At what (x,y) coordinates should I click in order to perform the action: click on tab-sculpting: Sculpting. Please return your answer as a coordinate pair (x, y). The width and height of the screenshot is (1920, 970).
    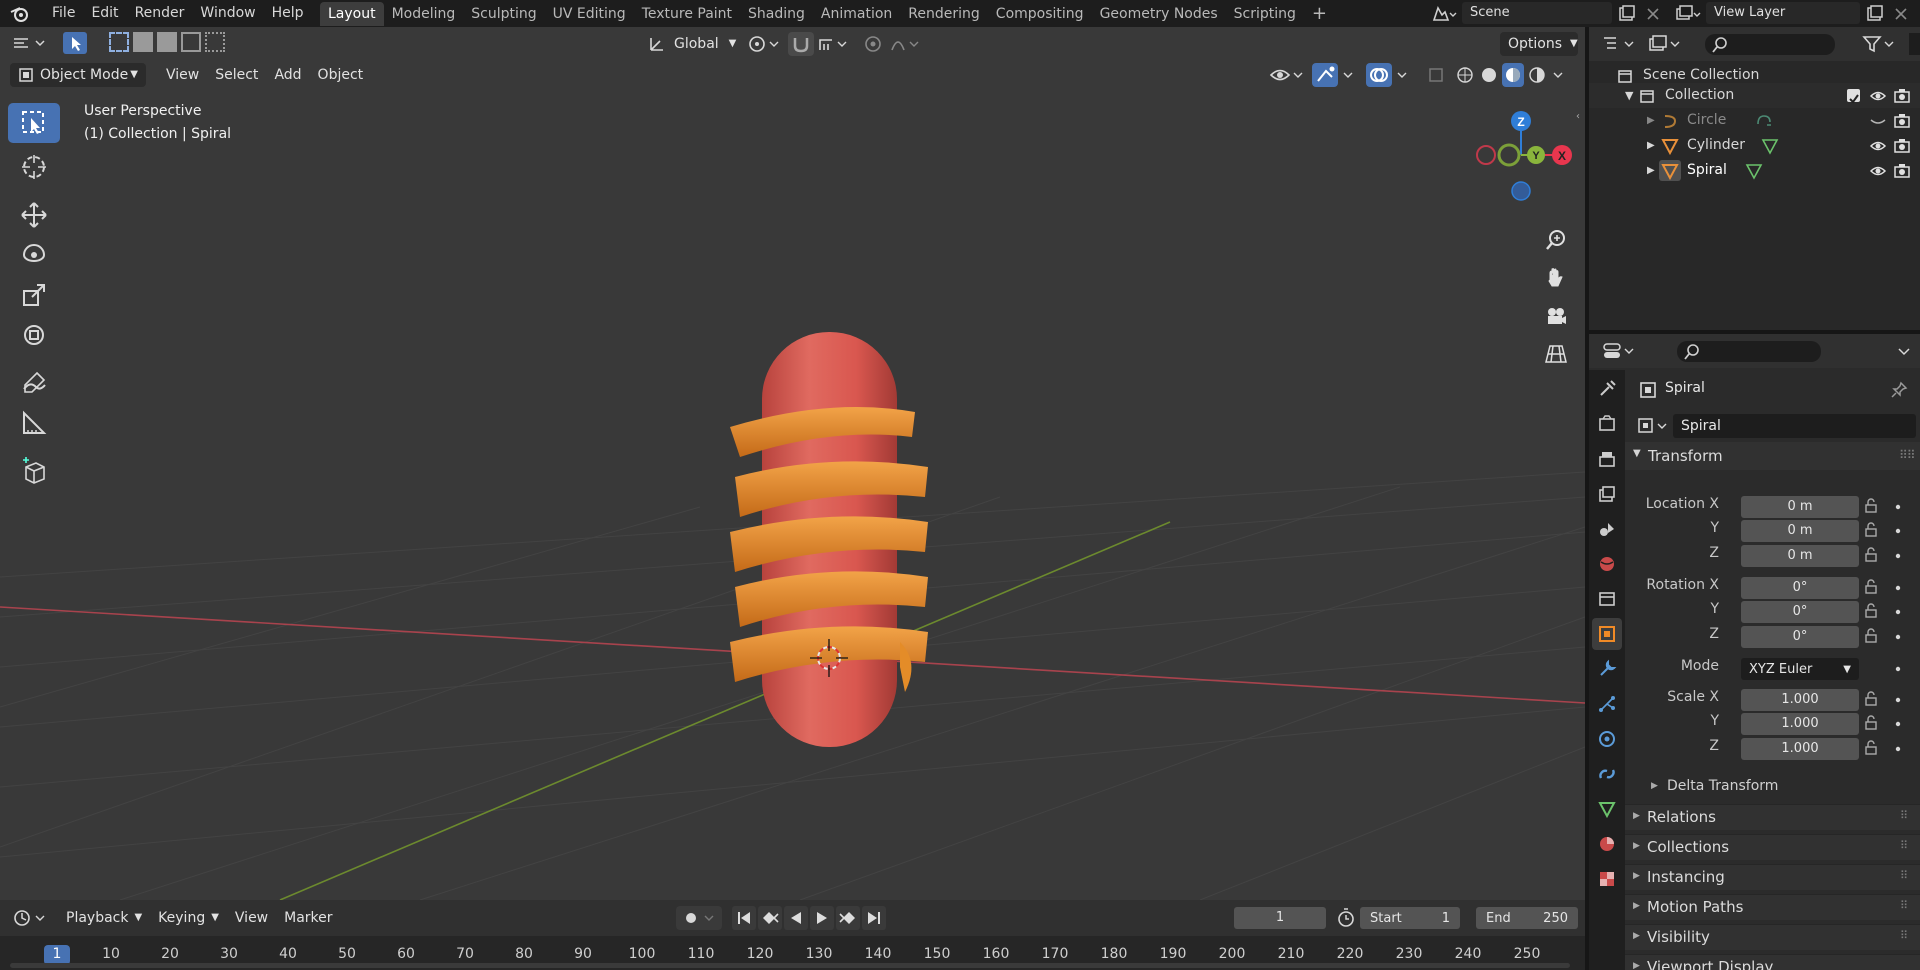
    Looking at the image, I should click on (503, 14).